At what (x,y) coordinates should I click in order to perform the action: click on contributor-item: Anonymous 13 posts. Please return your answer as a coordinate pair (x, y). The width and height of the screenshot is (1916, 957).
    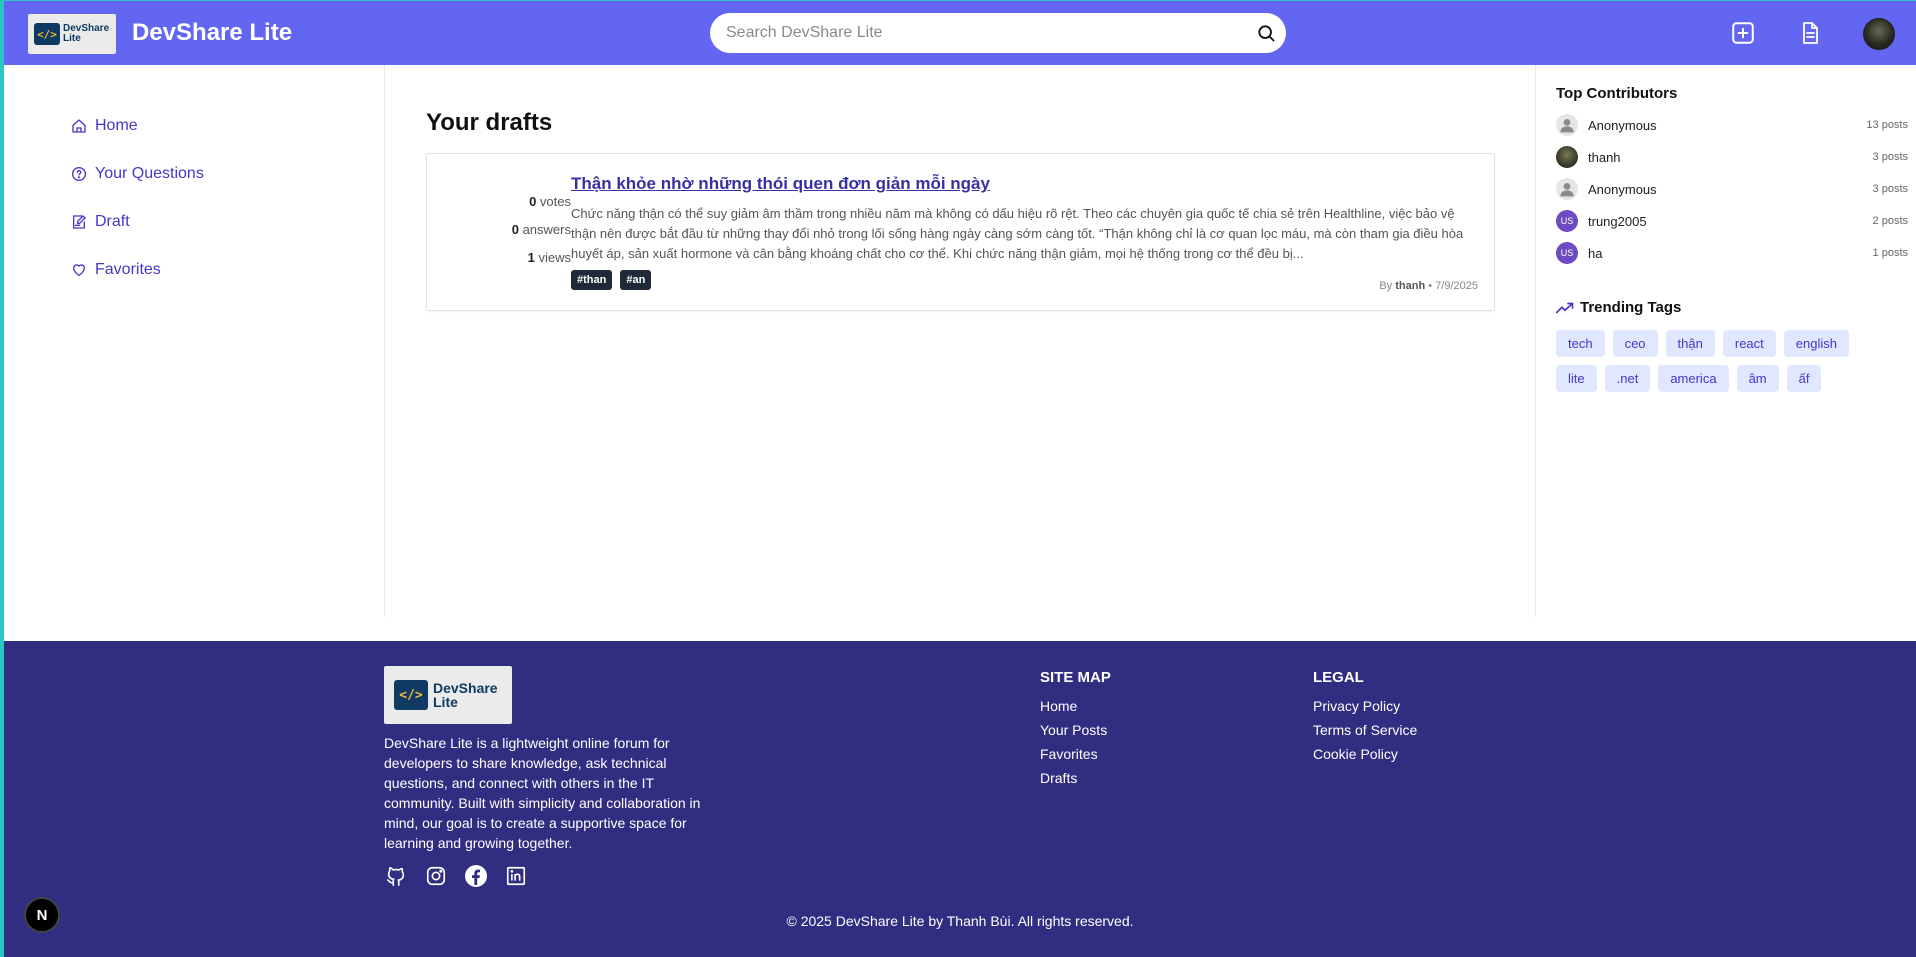
    Looking at the image, I should click on (1732, 125).